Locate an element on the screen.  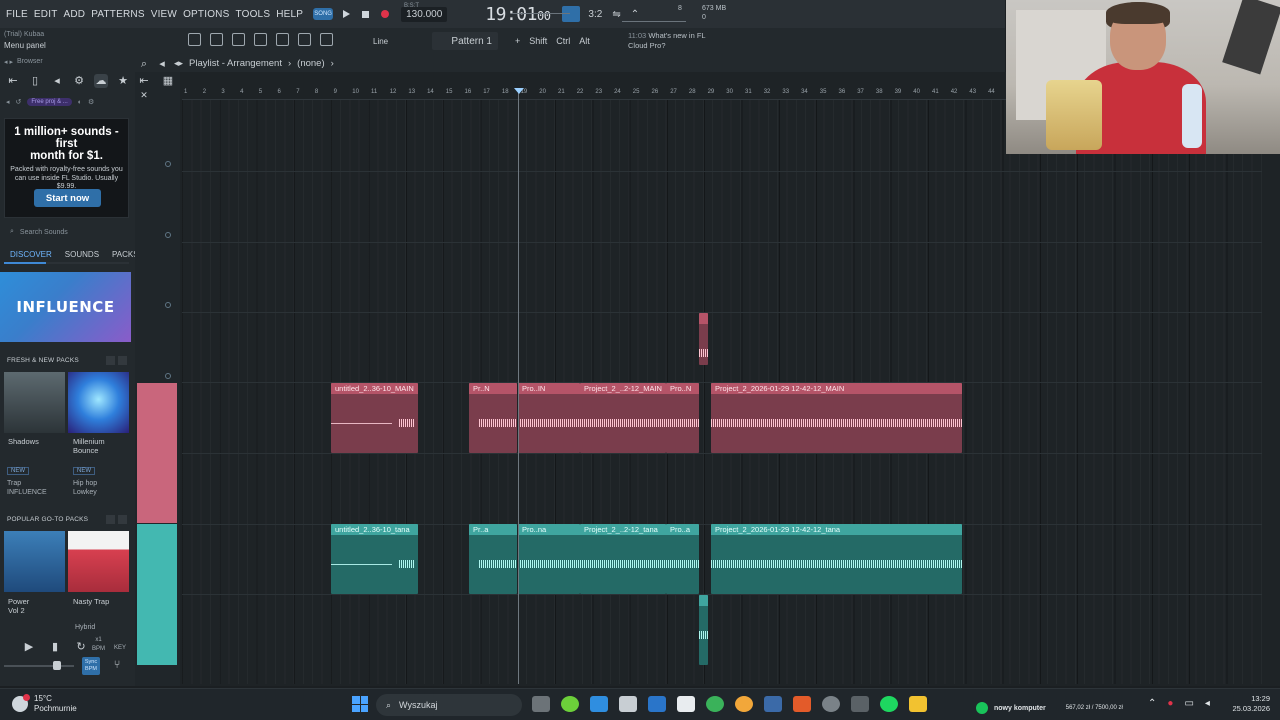
audio-clip: Project_2_..2-12_MAIN is located at coordinates (623, 418).